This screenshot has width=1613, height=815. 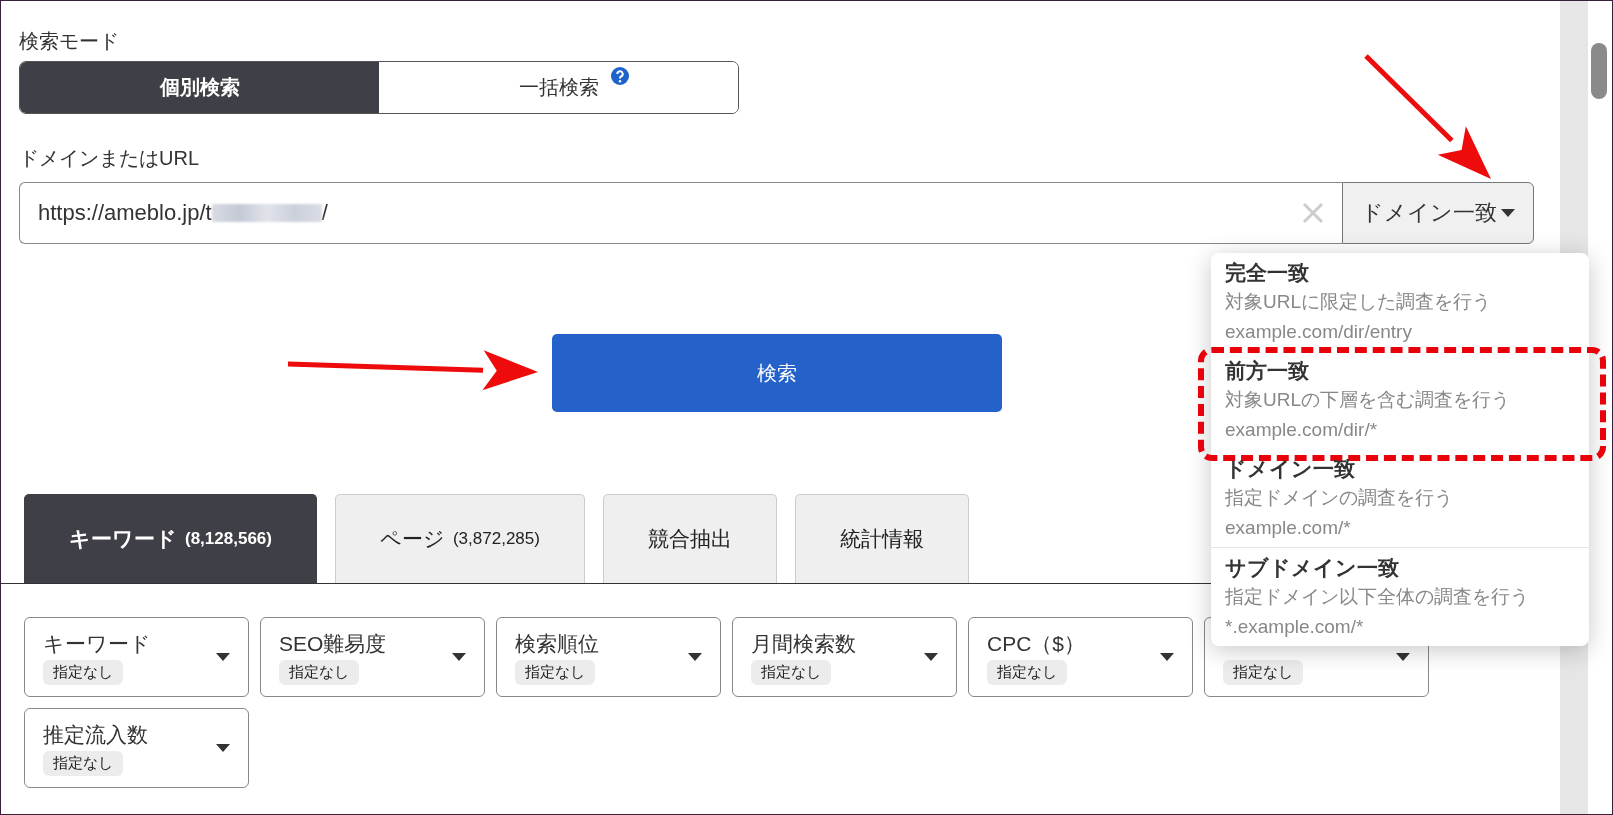 What do you see at coordinates (1377, 597) in the screenshot?
I see `menu-item-description: 指定ドメイン以下全体の調査を行う` at bounding box center [1377, 597].